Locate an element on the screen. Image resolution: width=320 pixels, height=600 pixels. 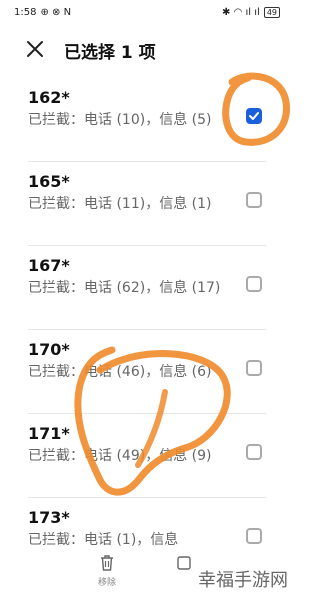
status-right: ✱ ◠ ıl ıl 49 is located at coordinates (251, 12).